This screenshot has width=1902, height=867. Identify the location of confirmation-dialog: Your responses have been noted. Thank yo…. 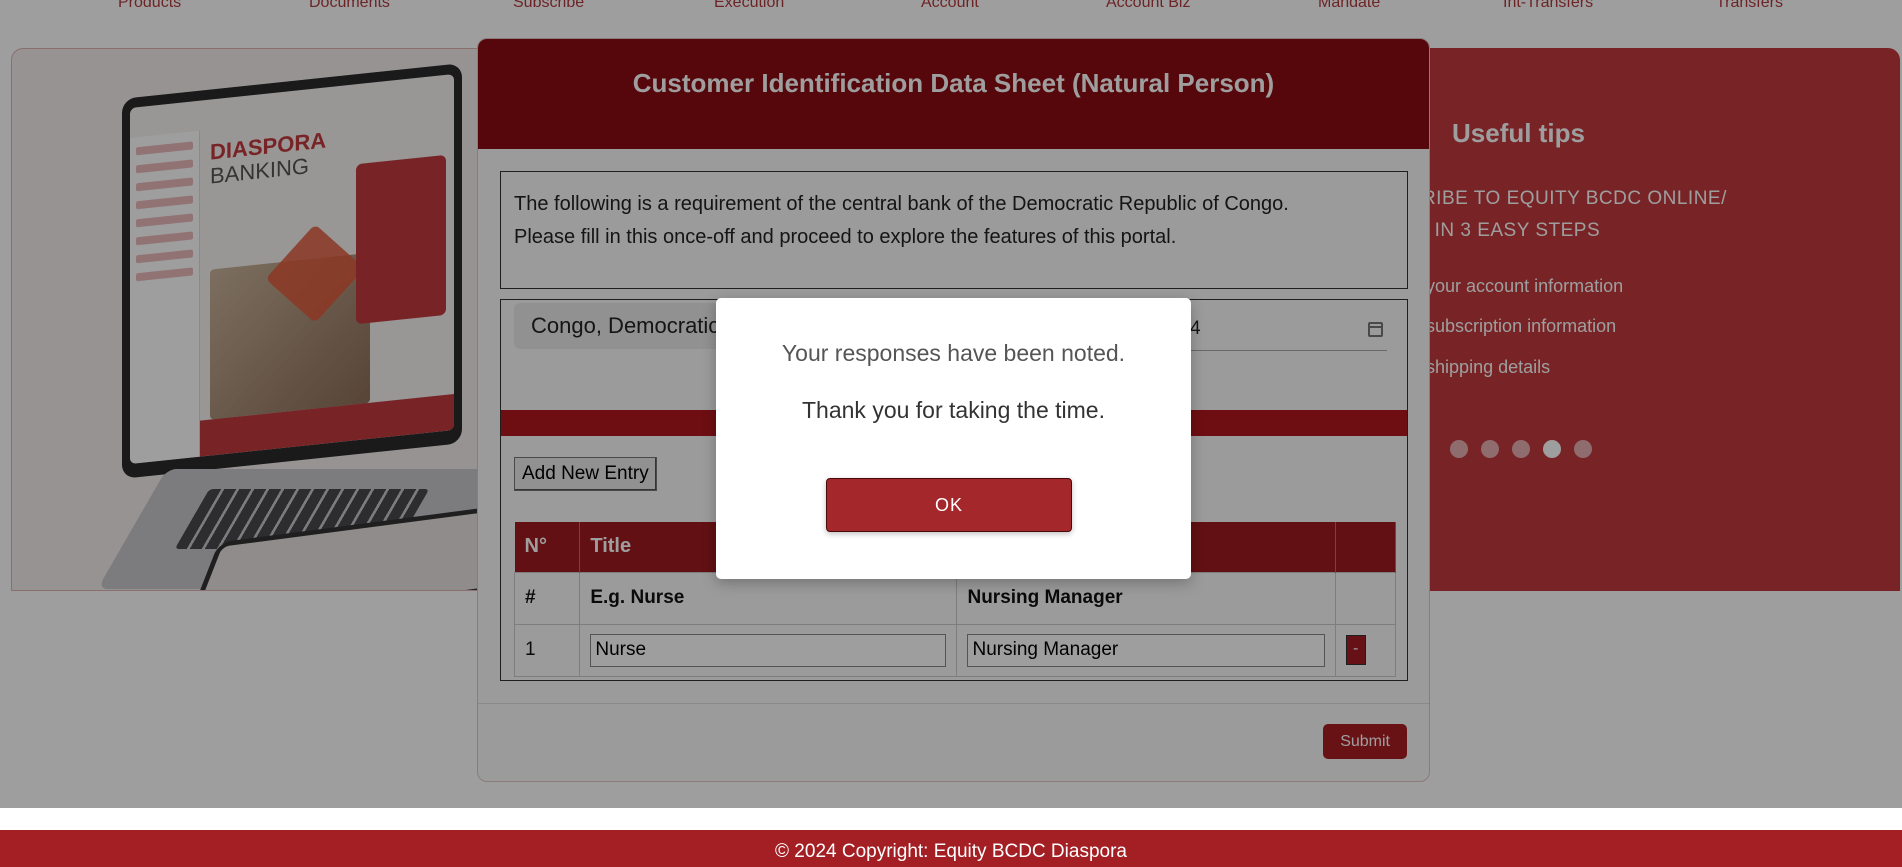
(953, 438).